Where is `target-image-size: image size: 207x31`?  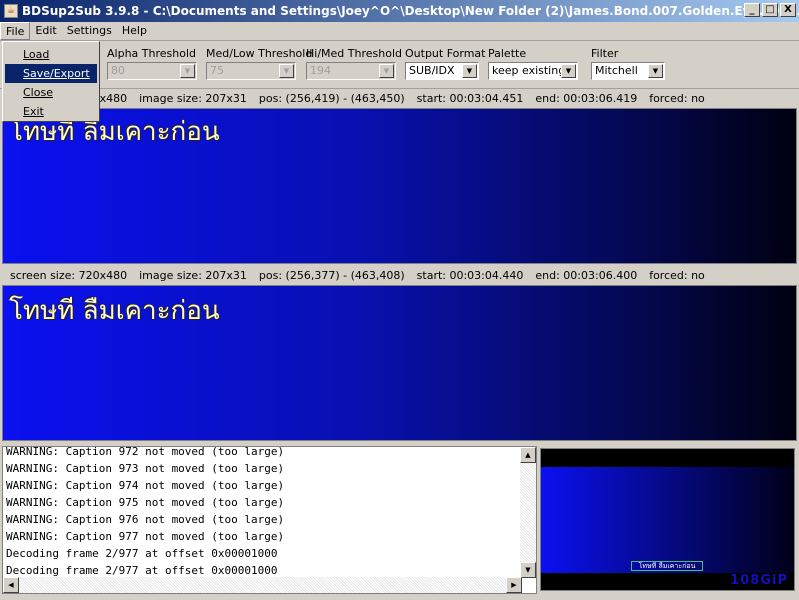
target-image-size: image size: 207x31 is located at coordinates (193, 275).